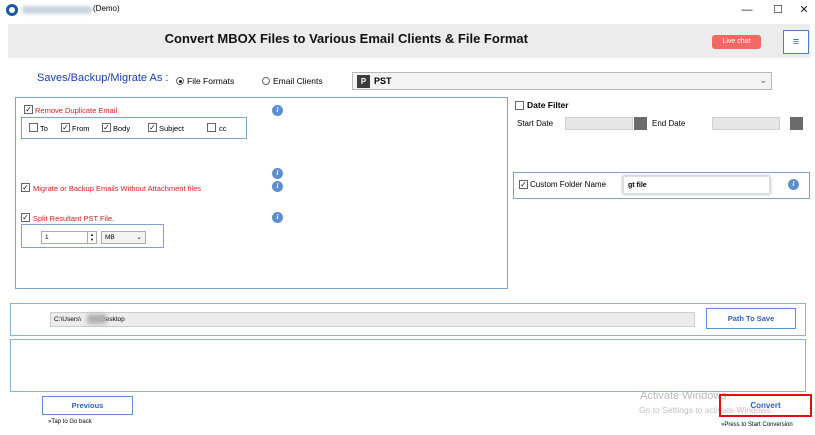  Describe the element at coordinates (122, 128) in the screenshot. I see `field-body-label: Body` at that location.